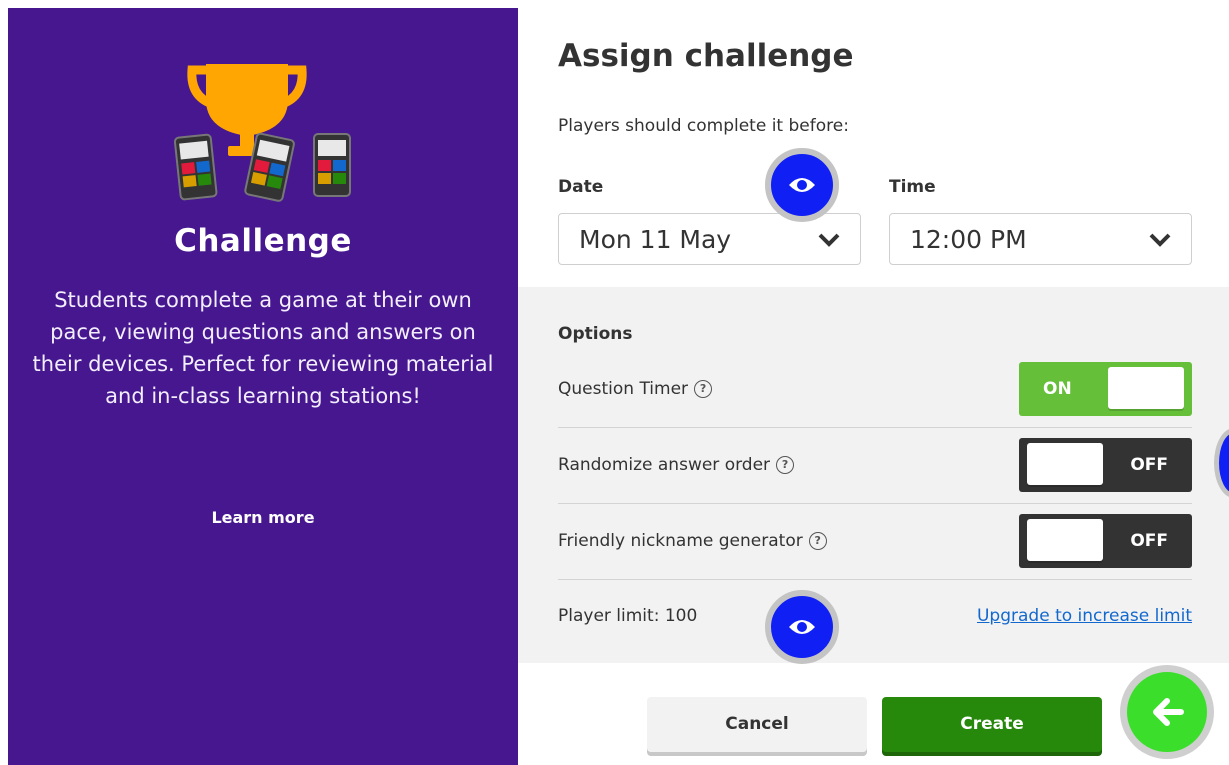  I want to click on options-heading: Options, so click(595, 334).